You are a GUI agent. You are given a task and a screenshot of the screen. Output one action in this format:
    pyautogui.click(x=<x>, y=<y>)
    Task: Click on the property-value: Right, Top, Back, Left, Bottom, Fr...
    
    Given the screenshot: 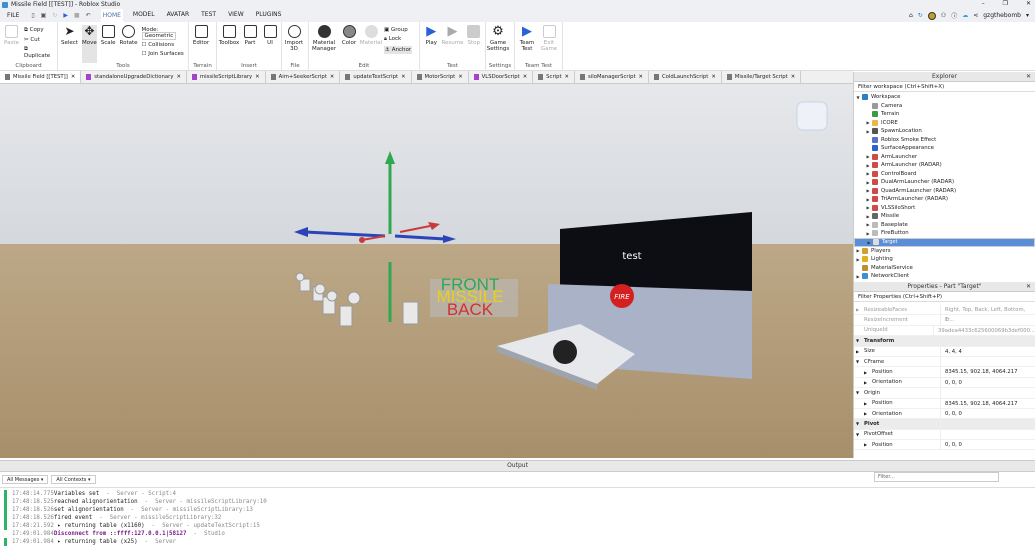 What is the action you would take?
    pyautogui.click(x=987, y=314)
    